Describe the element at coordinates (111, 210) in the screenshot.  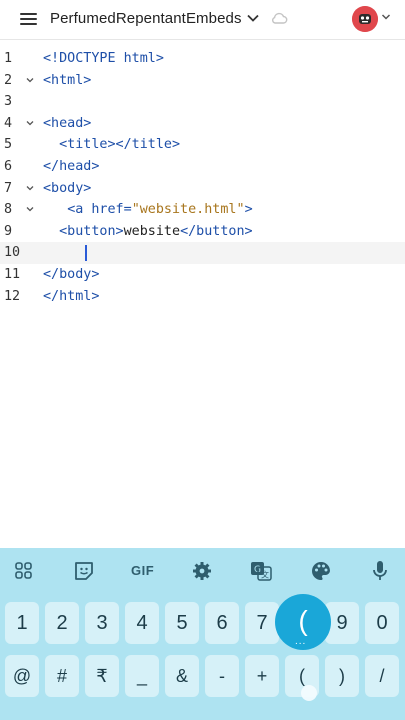
I see `code-token: href=` at that location.